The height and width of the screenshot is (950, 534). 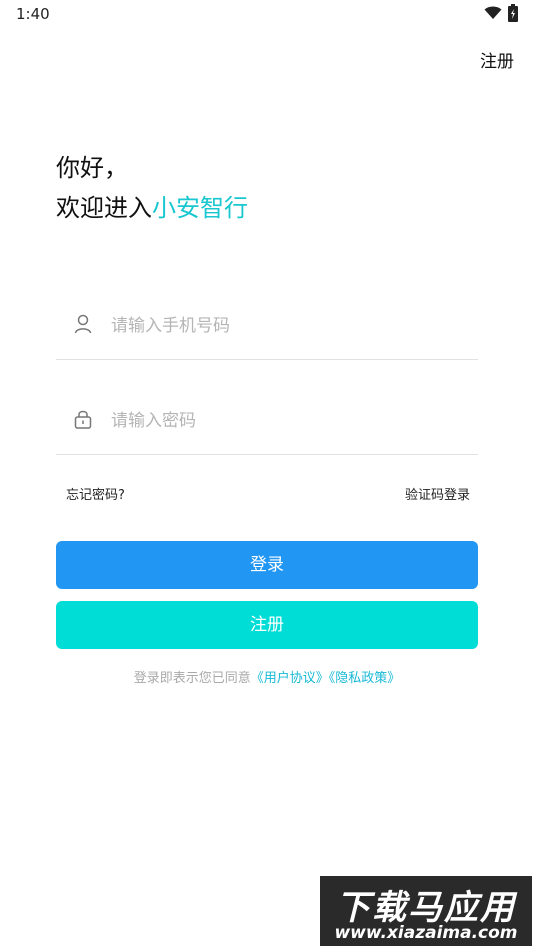 I want to click on status-bar: 1:40, so click(x=267, y=14).